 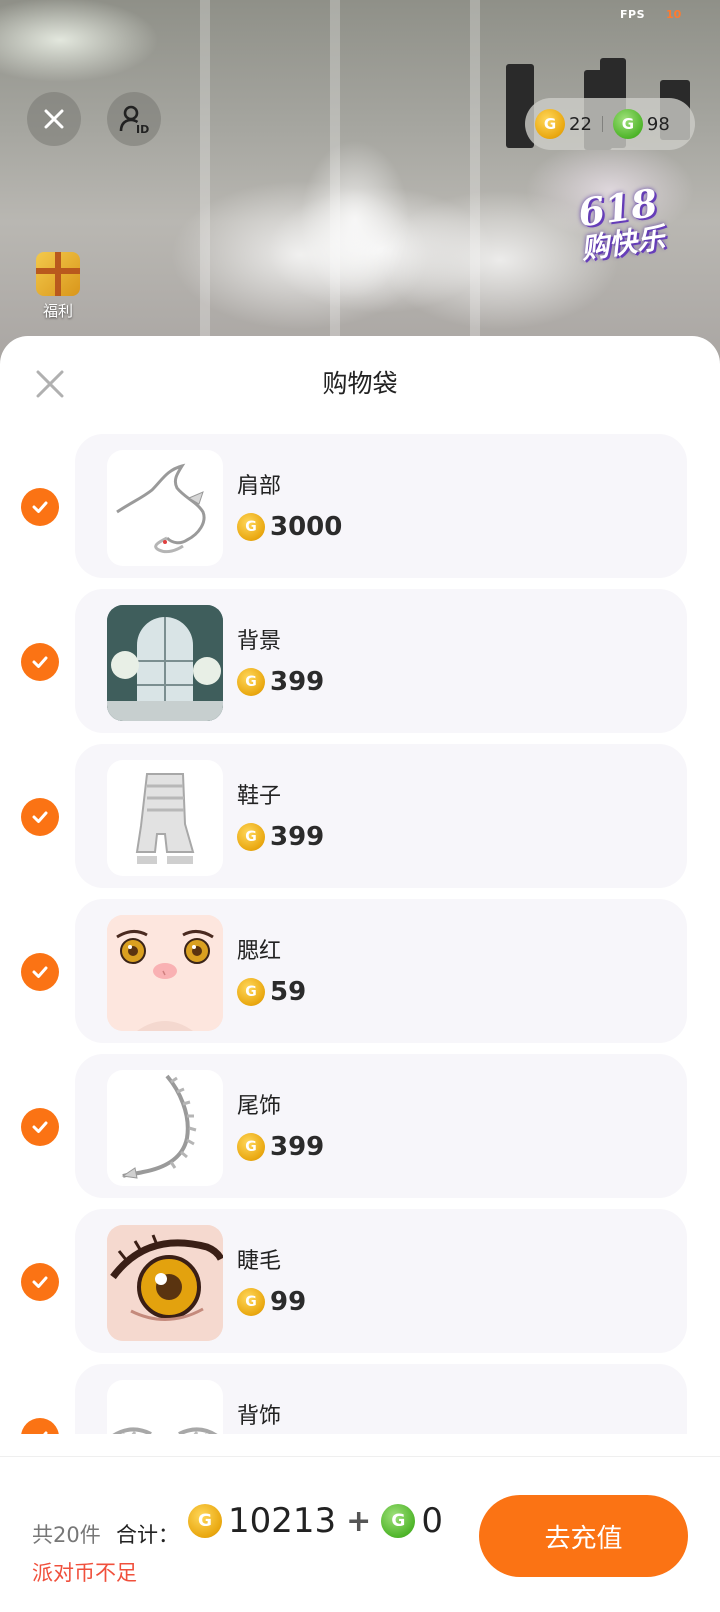 I want to click on item-name: 鞋子, so click(x=259, y=796).